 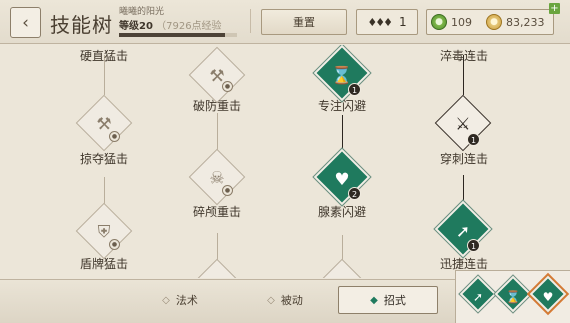 What do you see at coordinates (103, 264) in the screenshot?
I see `skill-label: 盾牌猛击` at bounding box center [103, 264].